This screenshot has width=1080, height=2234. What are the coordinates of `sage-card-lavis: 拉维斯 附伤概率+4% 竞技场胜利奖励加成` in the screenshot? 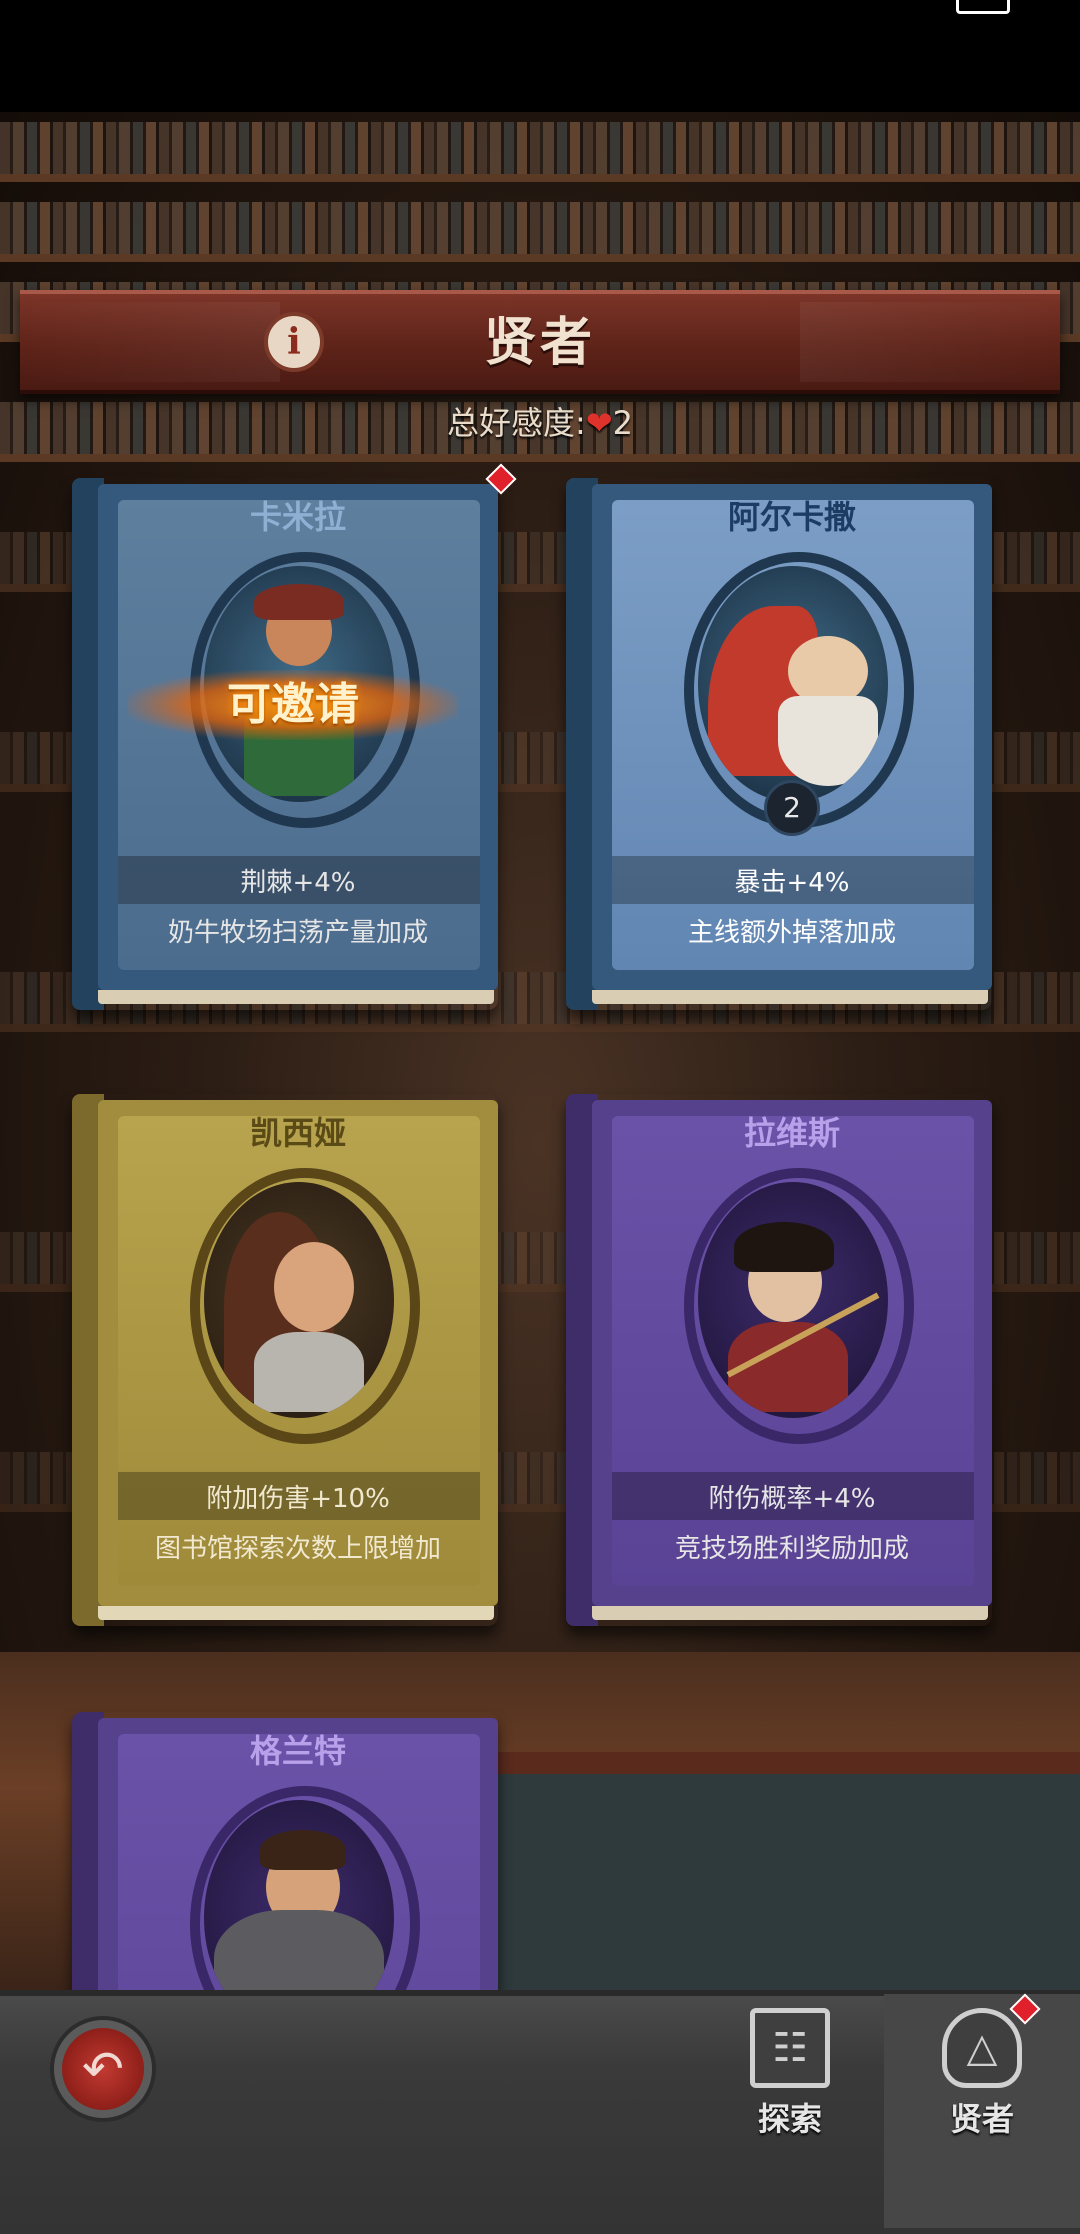 It's located at (779, 1360).